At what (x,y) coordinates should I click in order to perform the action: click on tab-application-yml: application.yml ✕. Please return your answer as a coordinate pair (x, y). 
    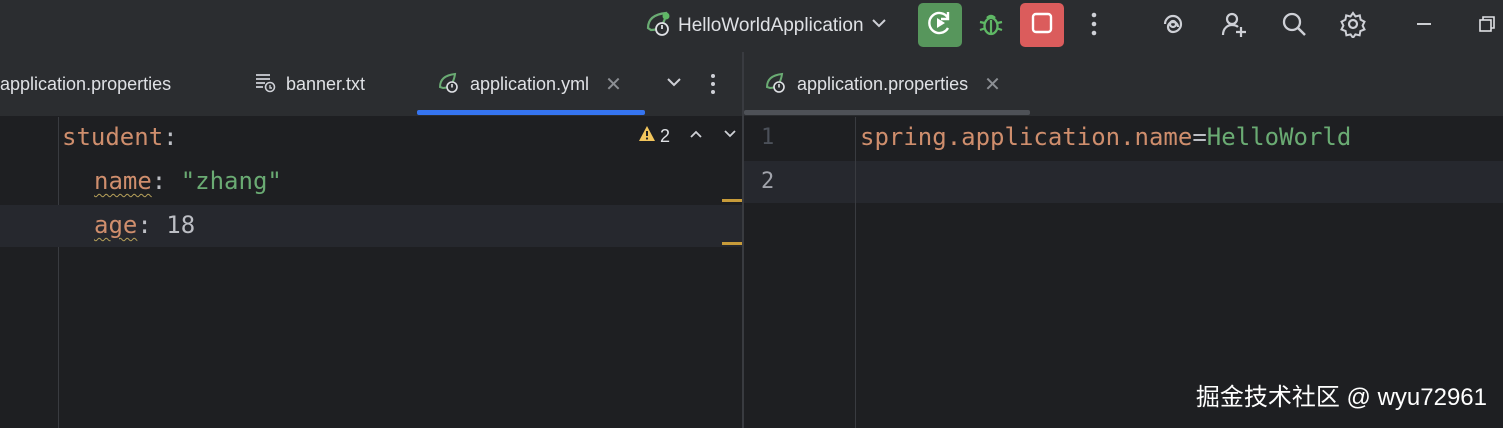
    Looking at the image, I should click on (529, 84).